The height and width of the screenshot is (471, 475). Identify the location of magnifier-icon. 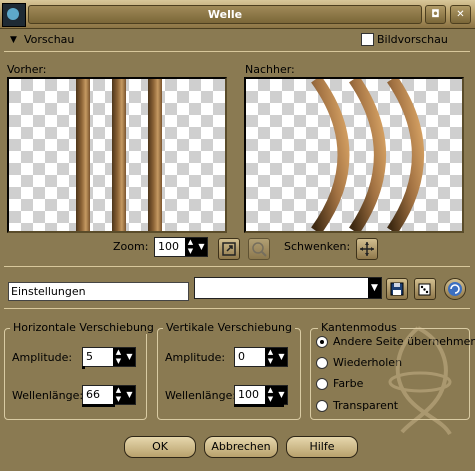
(259, 249).